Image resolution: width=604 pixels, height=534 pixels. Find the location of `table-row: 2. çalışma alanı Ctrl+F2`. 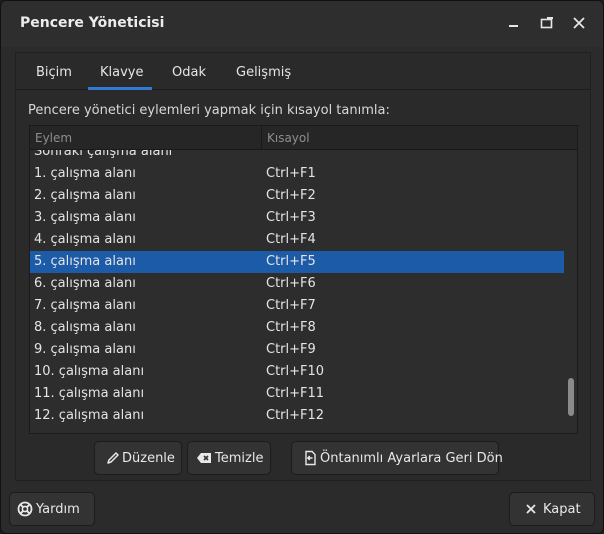

table-row: 2. çalışma alanı Ctrl+F2 is located at coordinates (297, 196).